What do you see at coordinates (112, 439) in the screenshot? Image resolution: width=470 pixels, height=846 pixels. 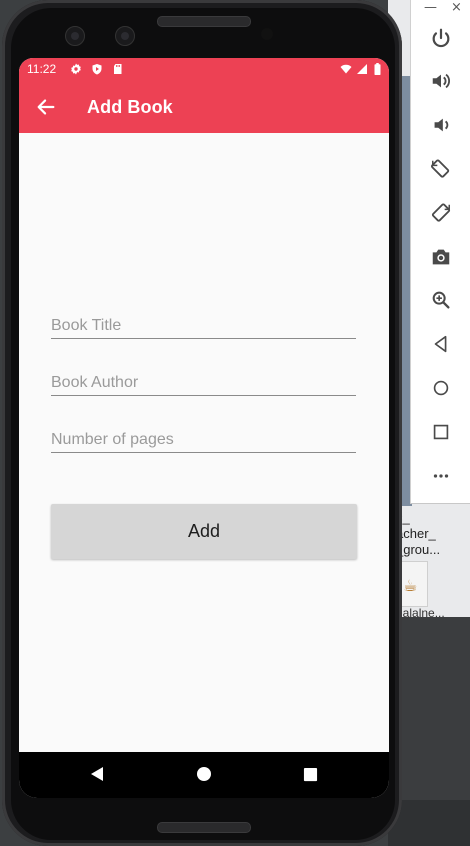 I see `pages-placeholder: Number of pages` at bounding box center [112, 439].